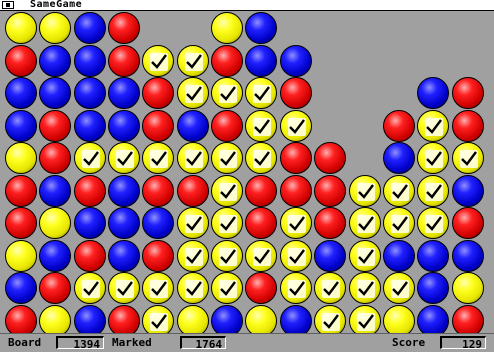  Describe the element at coordinates (8, 5) in the screenshot. I see `close-gadget-icon` at that location.